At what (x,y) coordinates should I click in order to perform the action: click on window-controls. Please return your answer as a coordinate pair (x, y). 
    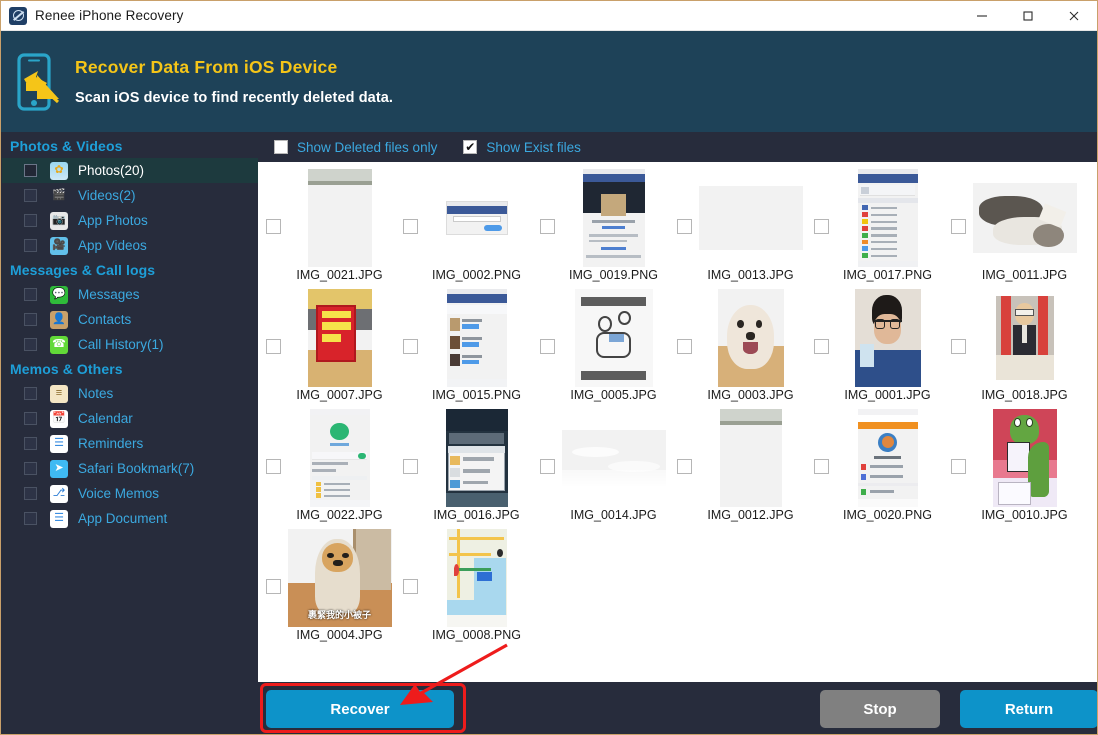
    Looking at the image, I should click on (1028, 16).